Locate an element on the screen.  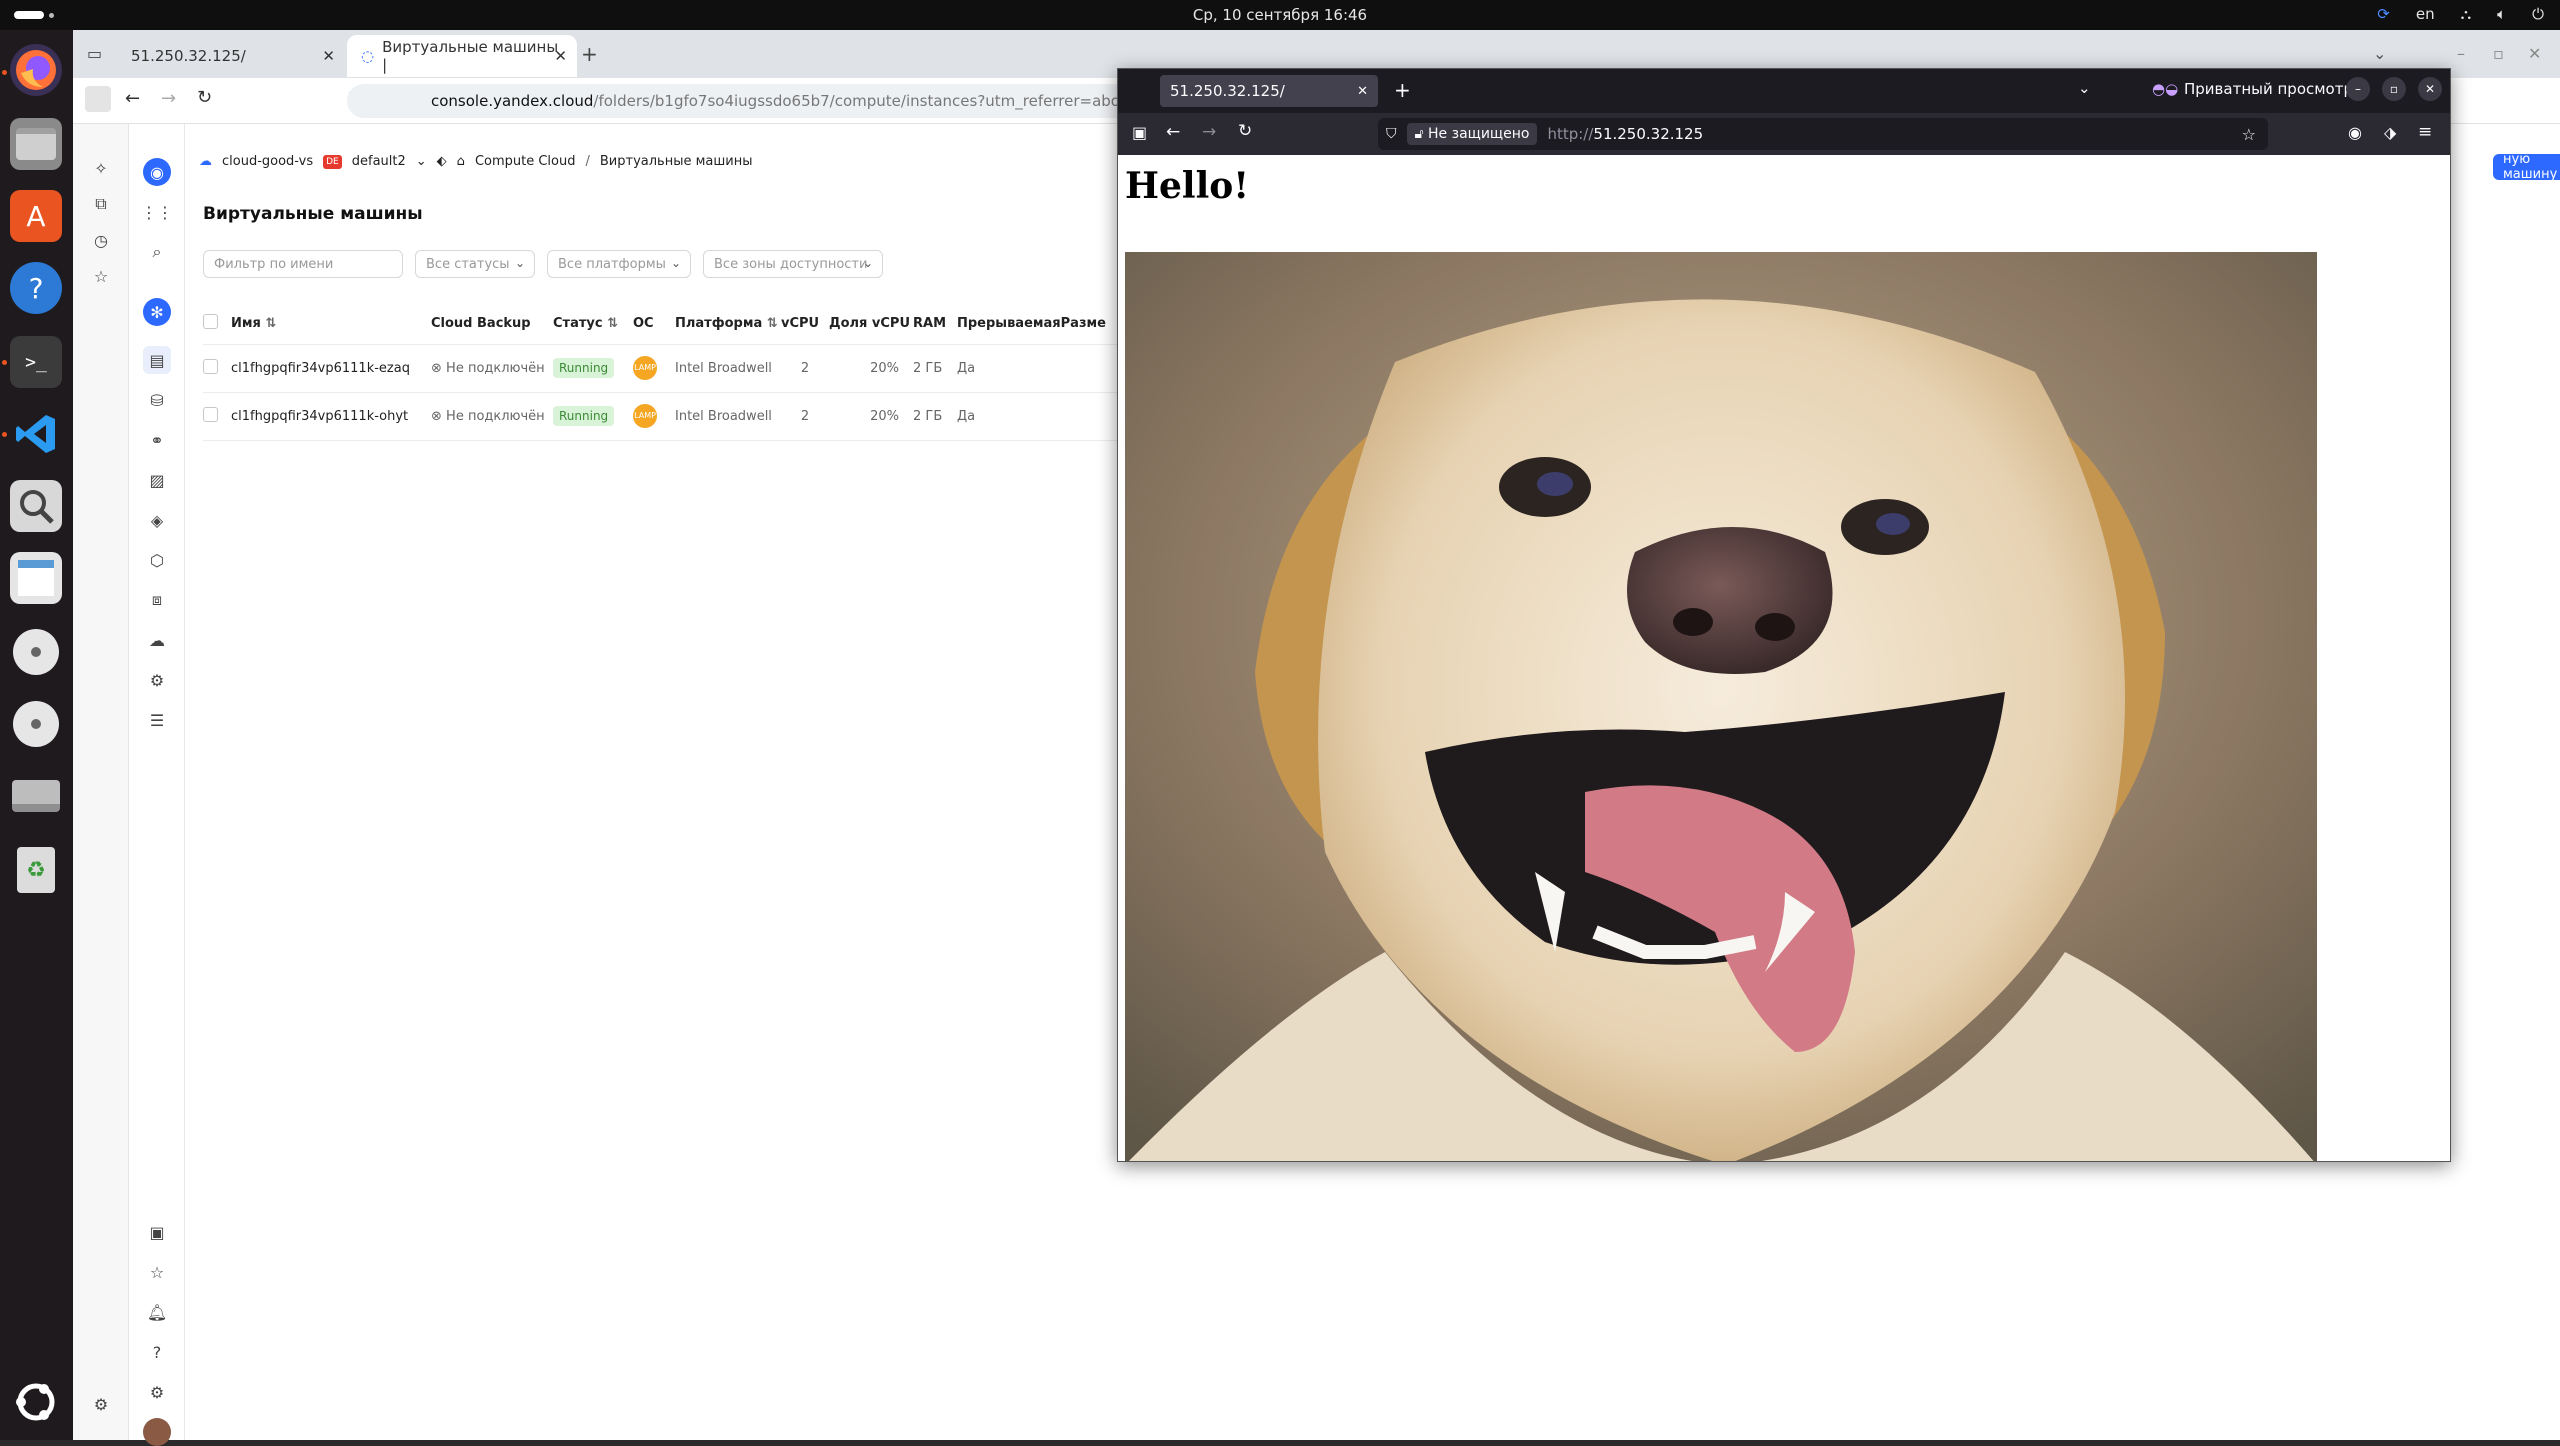
ff-tab-ip: 51.250.32.125/ ✕ is located at coordinates (1269, 91).